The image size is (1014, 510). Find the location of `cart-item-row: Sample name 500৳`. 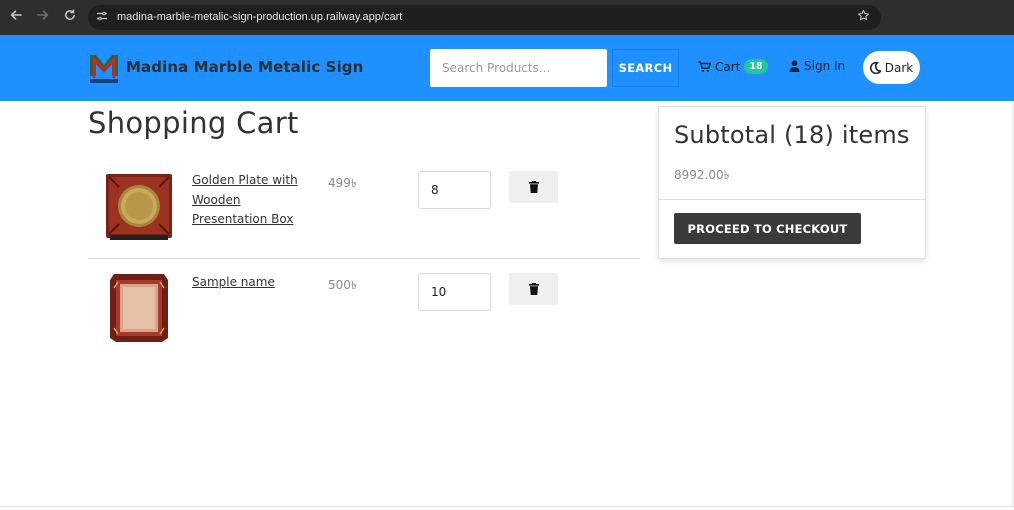

cart-item-row: Sample name 500৳ is located at coordinates (364, 310).